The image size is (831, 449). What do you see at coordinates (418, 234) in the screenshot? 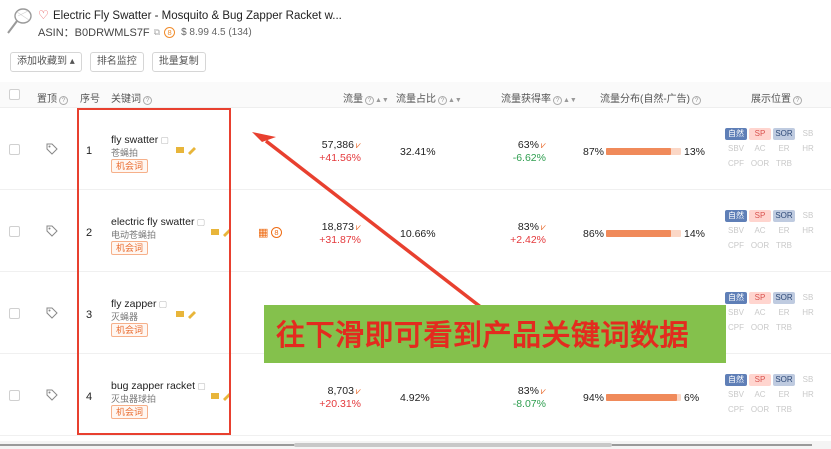
I see `traffic-share: 10.66%` at bounding box center [418, 234].